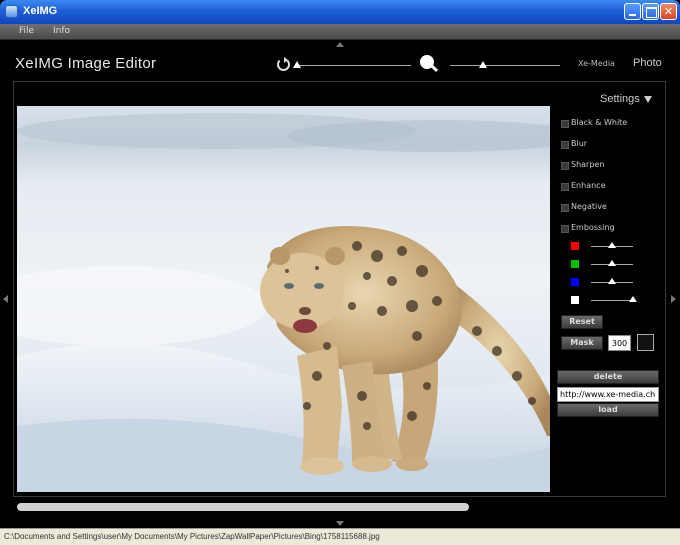 The width and height of the screenshot is (680, 545). I want to click on app-icon, so click(11, 11).